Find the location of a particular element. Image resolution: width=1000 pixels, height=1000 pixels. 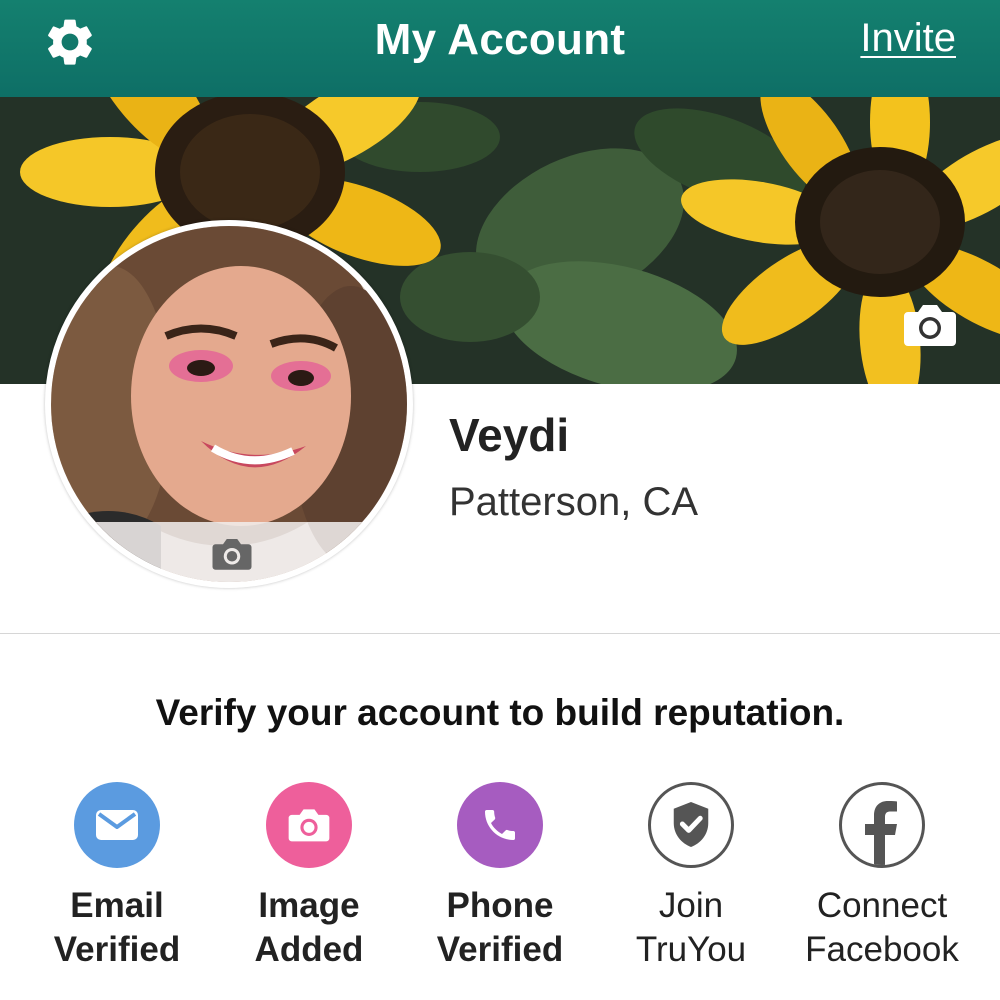

avatar is located at coordinates (229, 404).